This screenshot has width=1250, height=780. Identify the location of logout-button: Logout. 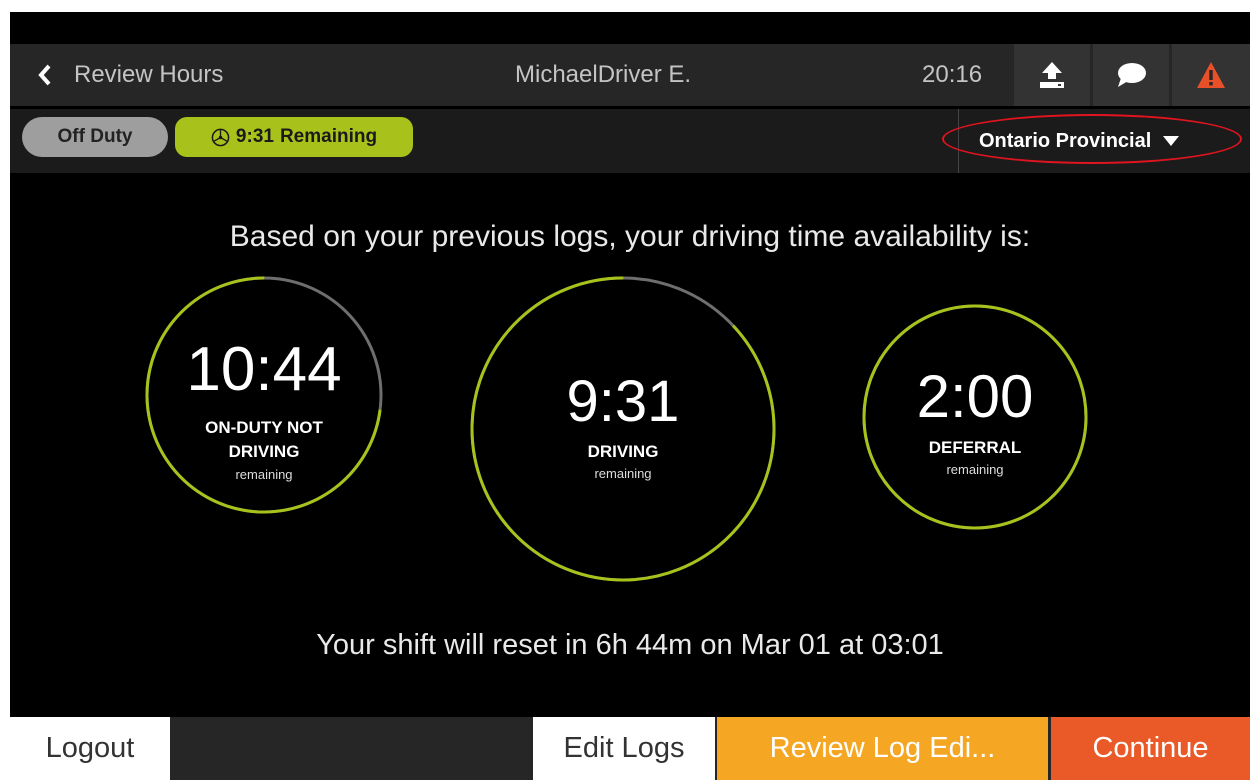
(90, 748).